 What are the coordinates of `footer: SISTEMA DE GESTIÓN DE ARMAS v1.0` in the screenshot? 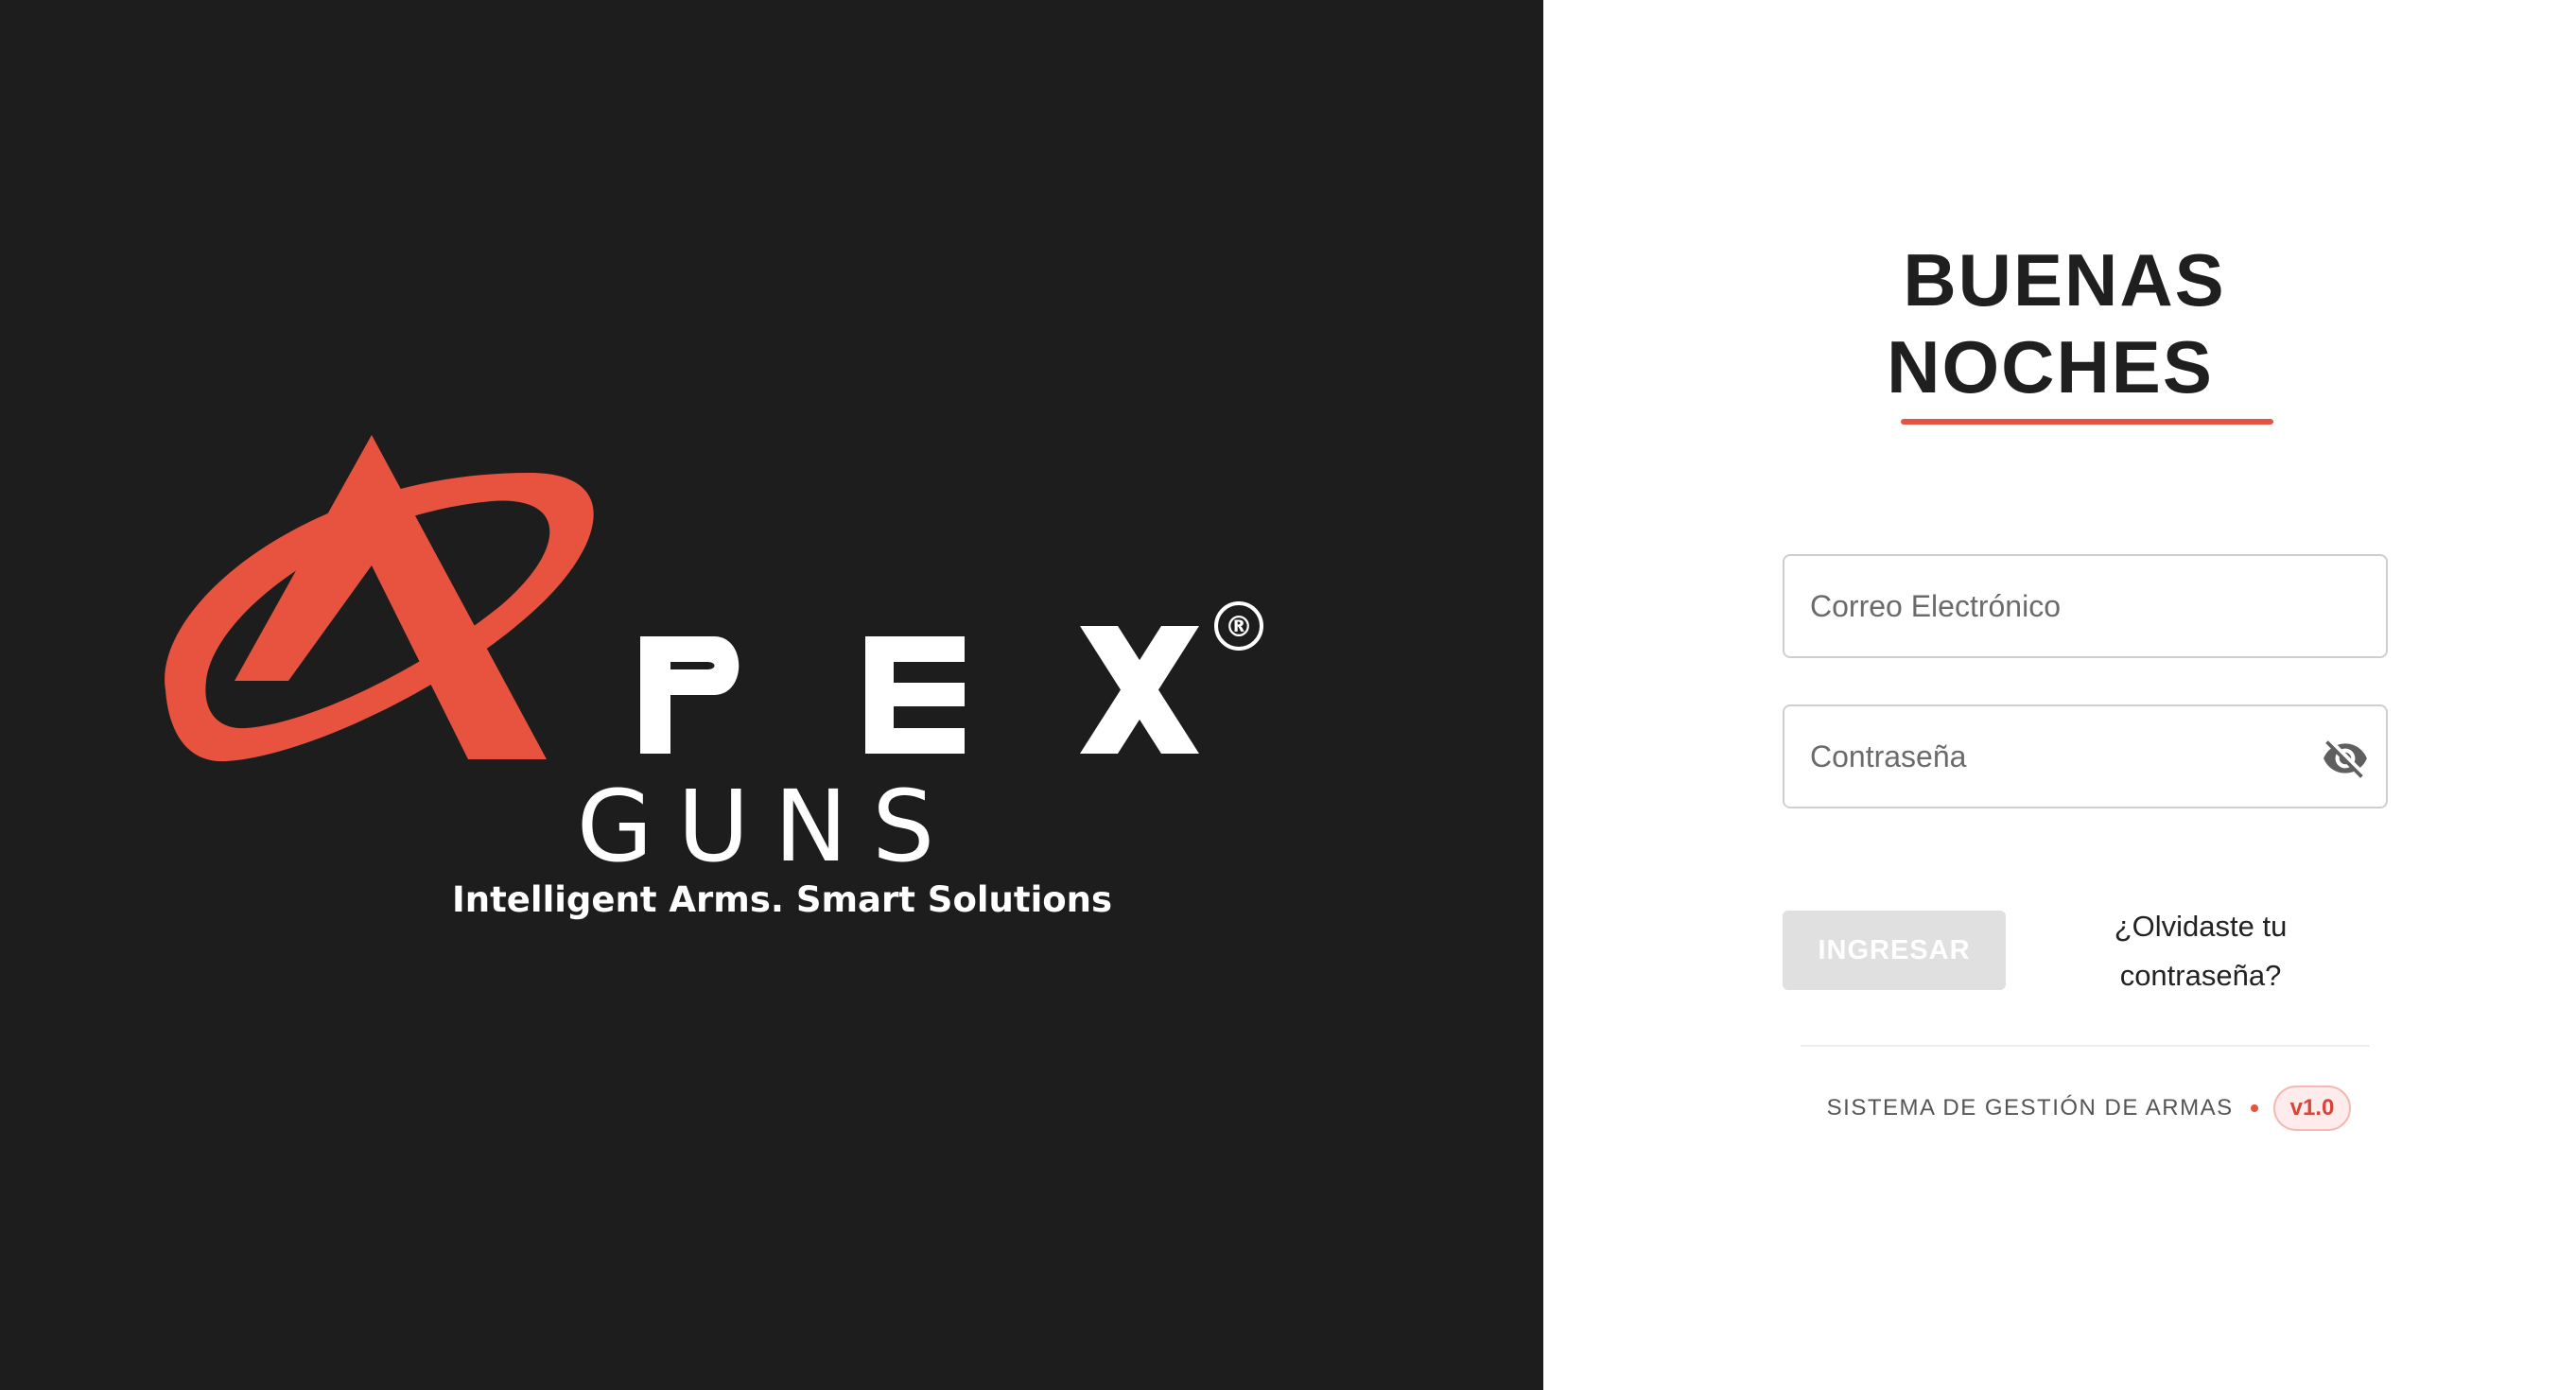 It's located at (2059, 1108).